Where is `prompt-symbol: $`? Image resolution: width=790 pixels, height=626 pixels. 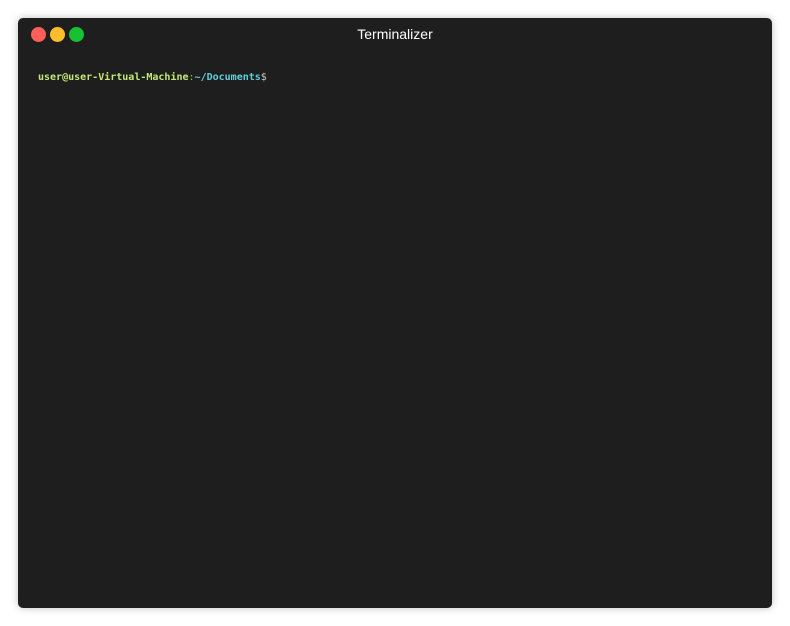
prompt-symbol: $ is located at coordinates (263, 77).